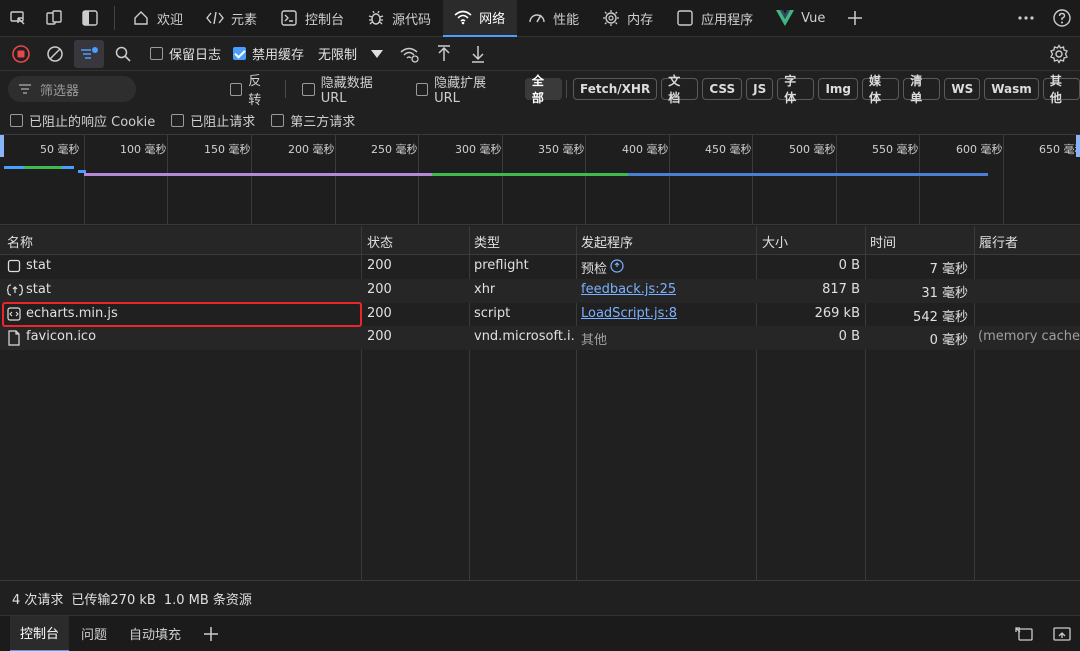 The image size is (1080, 651). Describe the element at coordinates (54, 18) in the screenshot. I see `device-emulation-icon` at that location.